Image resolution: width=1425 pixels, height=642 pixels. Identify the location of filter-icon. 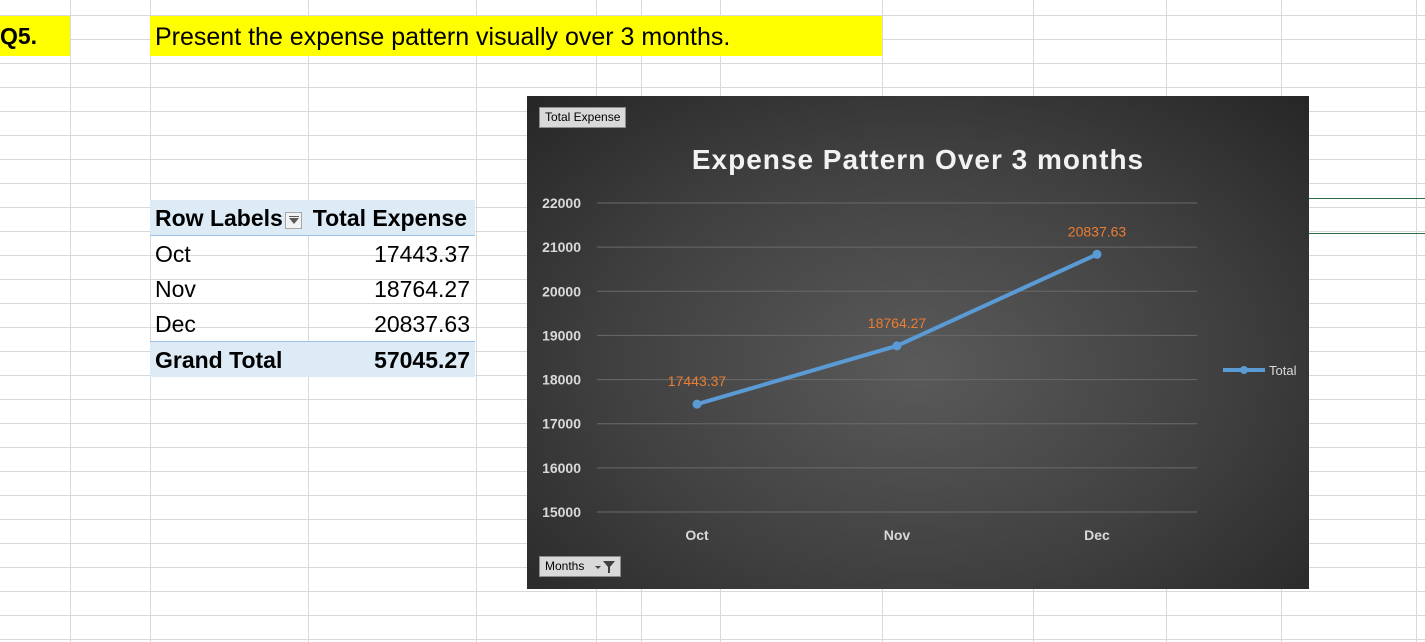
(294, 220).